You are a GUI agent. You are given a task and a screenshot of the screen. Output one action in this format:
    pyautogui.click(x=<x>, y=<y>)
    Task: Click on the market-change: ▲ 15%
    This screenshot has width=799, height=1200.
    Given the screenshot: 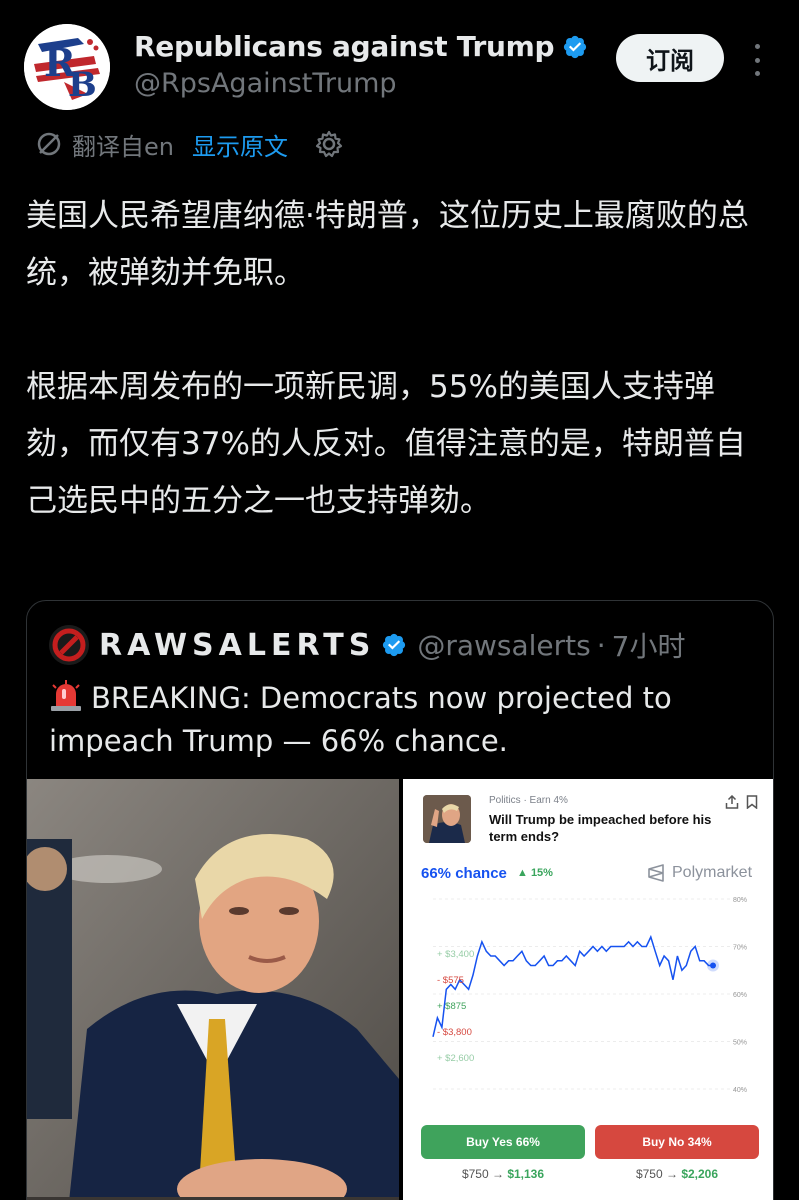 What is the action you would take?
    pyautogui.click(x=535, y=873)
    